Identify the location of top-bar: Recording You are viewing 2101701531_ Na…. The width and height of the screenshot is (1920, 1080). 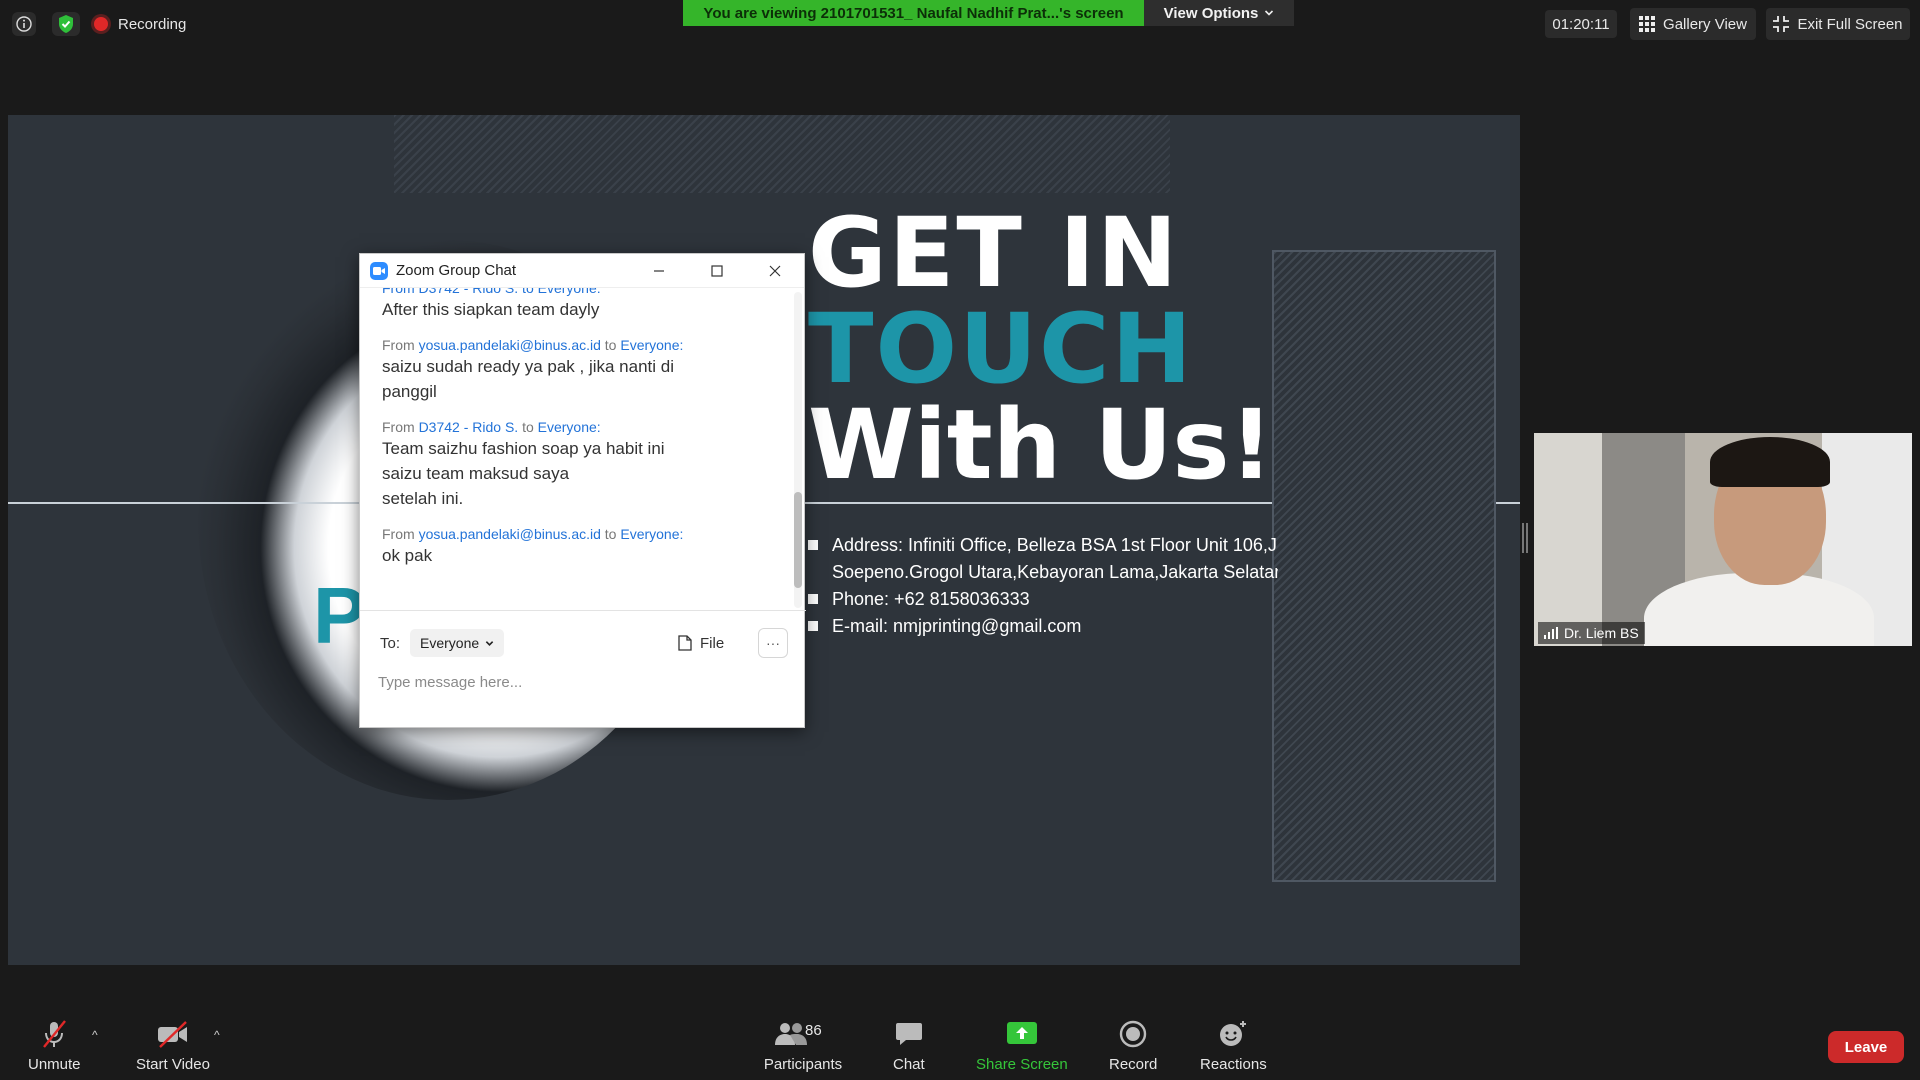
(960, 24).